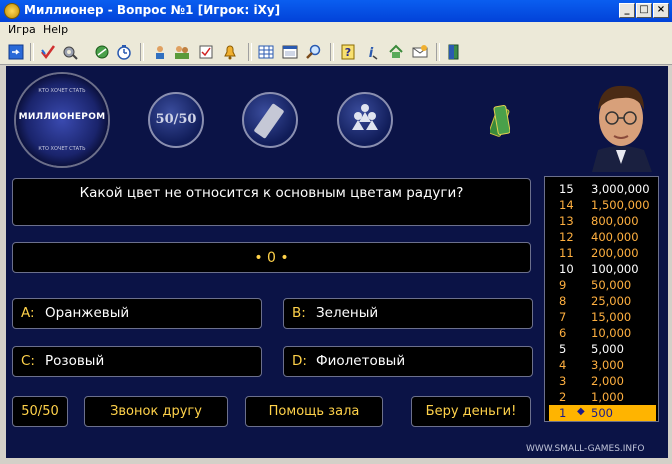 This screenshot has height=464, width=672. I want to click on ladder-row: 10 100,000, so click(602, 269).